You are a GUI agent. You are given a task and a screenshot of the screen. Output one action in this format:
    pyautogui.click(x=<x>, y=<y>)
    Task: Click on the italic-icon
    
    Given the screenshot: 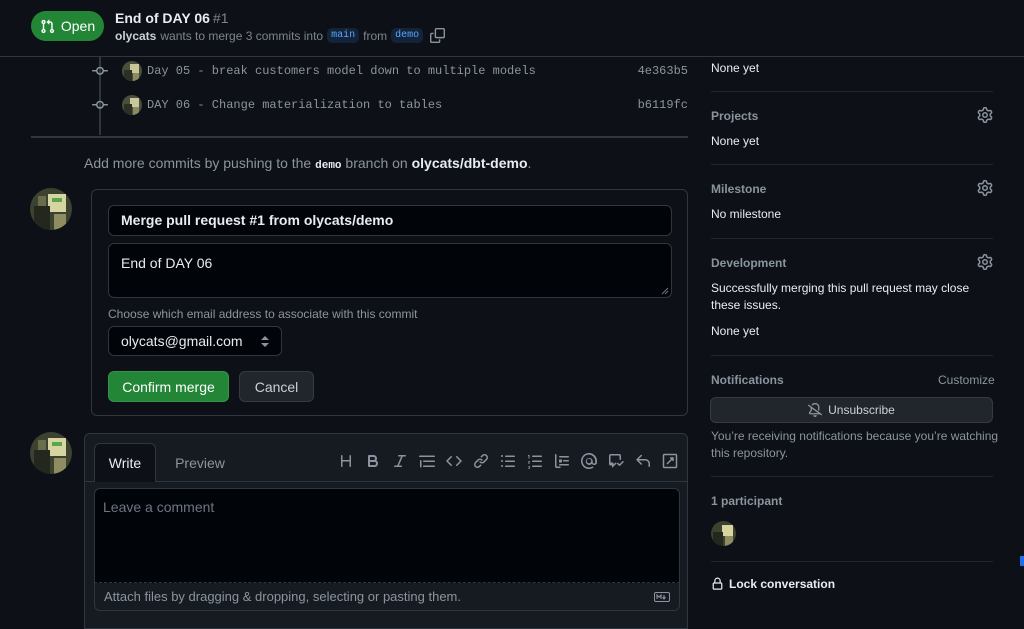 What is the action you would take?
    pyautogui.click(x=400, y=461)
    